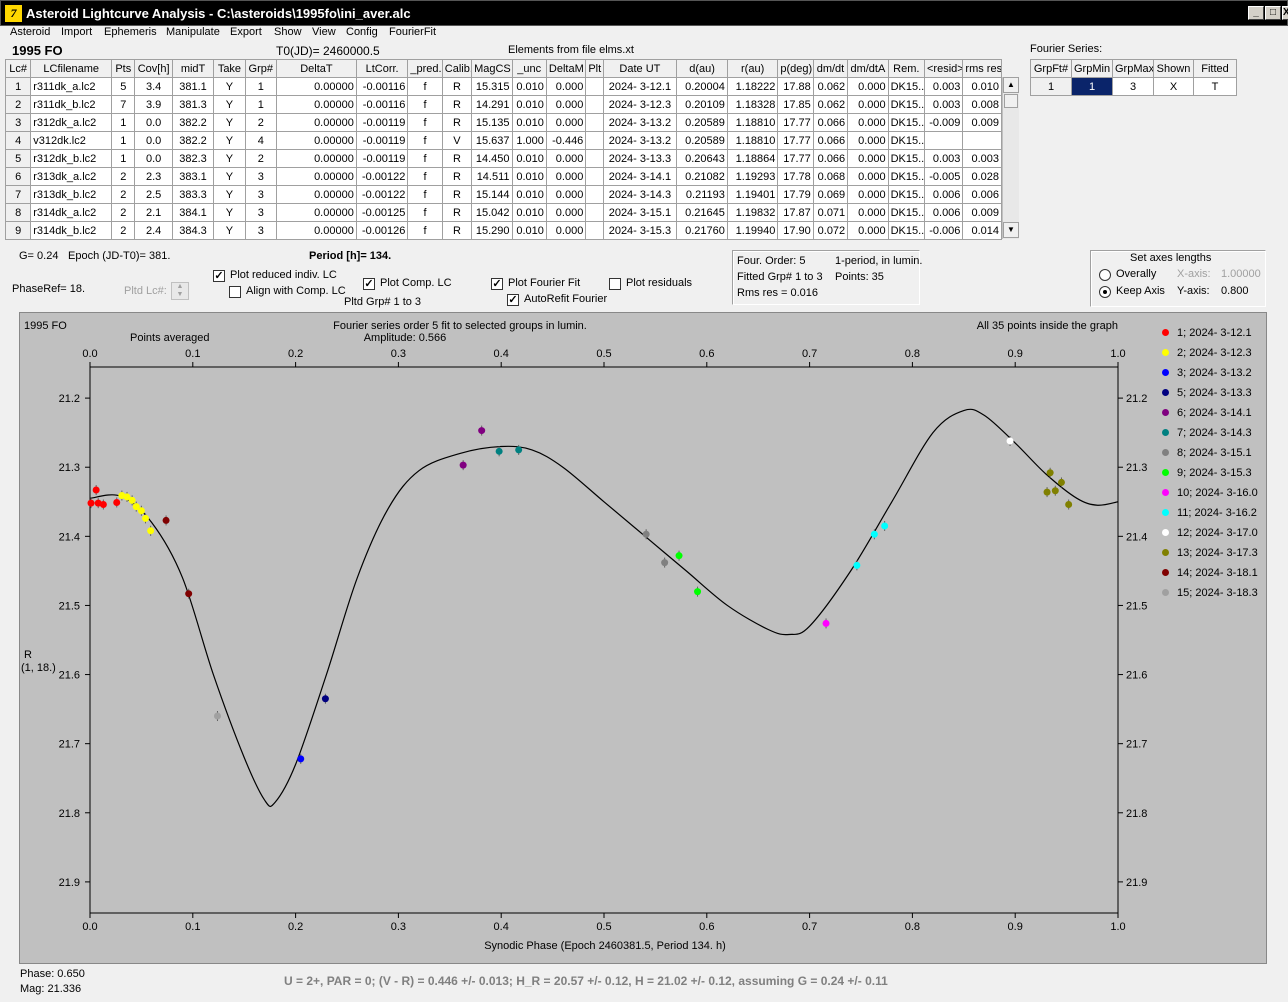  I want to click on close-button: X, so click(1285, 13).